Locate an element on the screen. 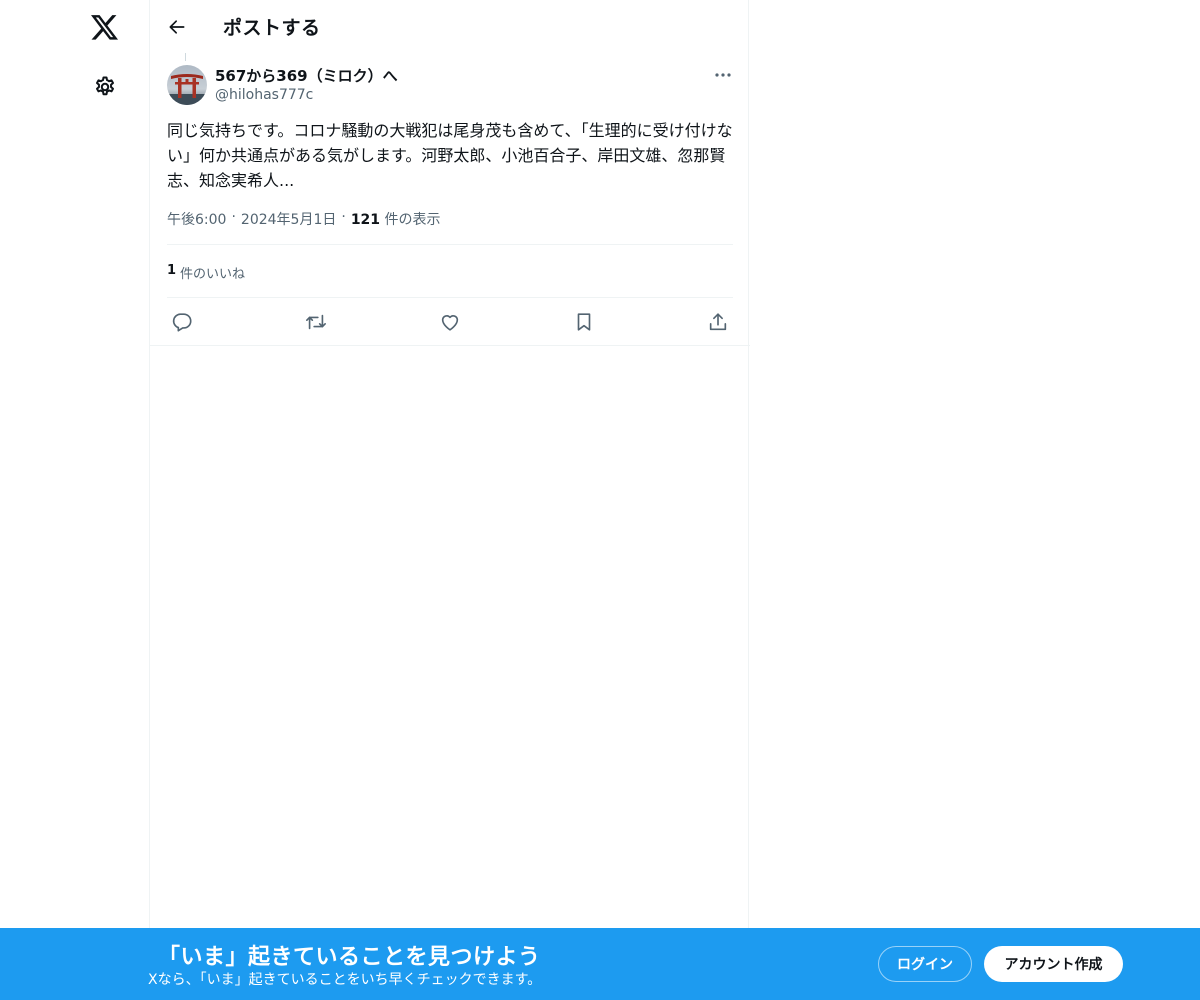 Image resolution: width=1200 pixels, height=1000 pixels. left-navigation is located at coordinates (75, 500).